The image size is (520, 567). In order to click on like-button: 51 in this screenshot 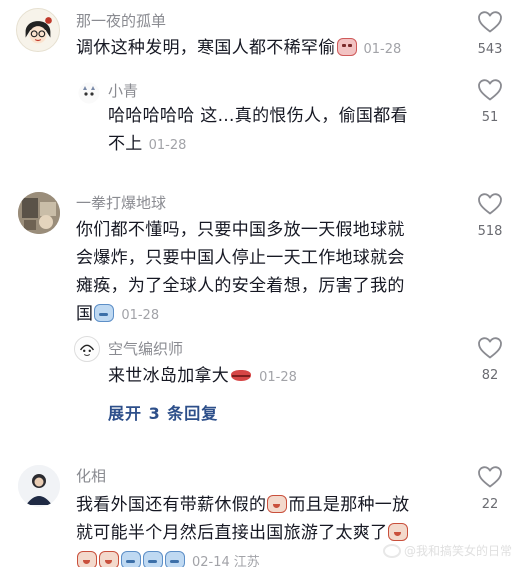, I will do `click(490, 101)`.